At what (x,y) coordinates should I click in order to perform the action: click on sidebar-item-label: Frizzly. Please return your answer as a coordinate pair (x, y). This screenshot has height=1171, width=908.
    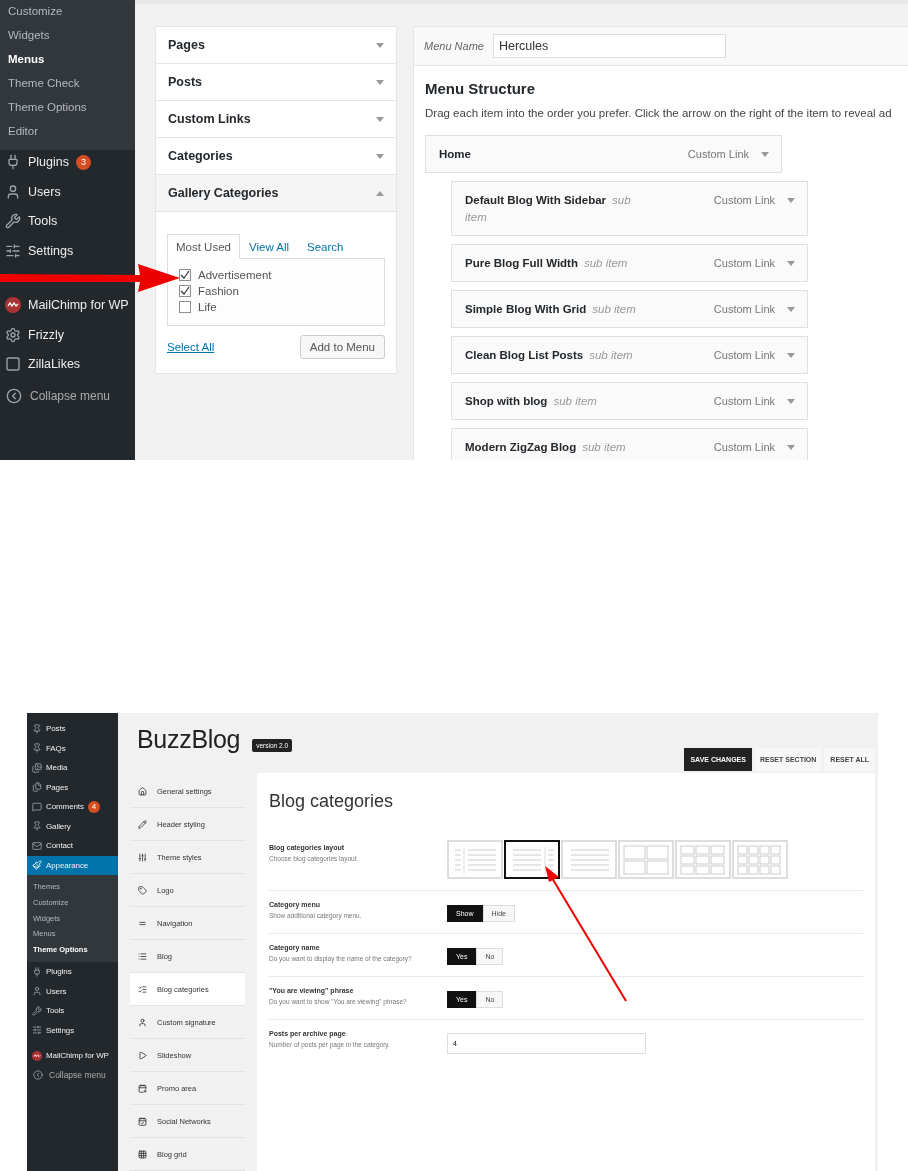
    Looking at the image, I should click on (46, 334).